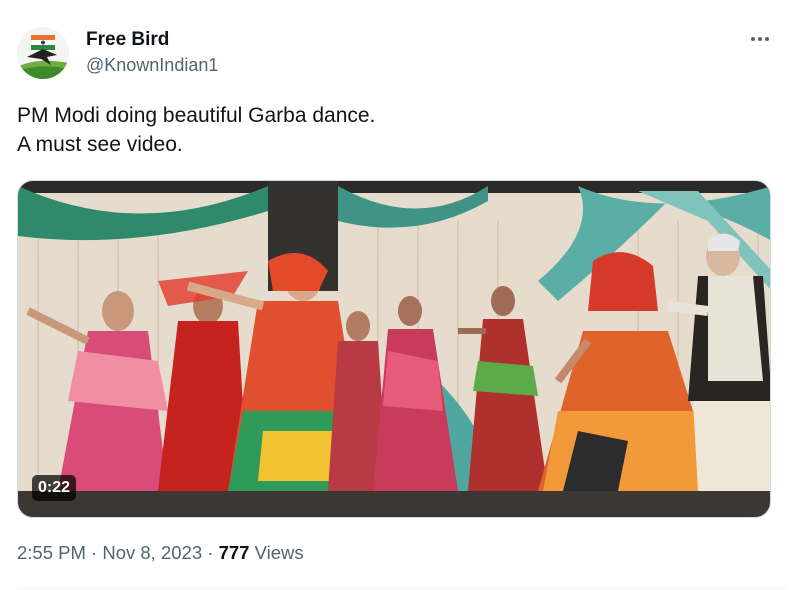  Describe the element at coordinates (196, 115) in the screenshot. I see `tweet-text-line: PM Modi doing beautiful Garba dance.` at that location.